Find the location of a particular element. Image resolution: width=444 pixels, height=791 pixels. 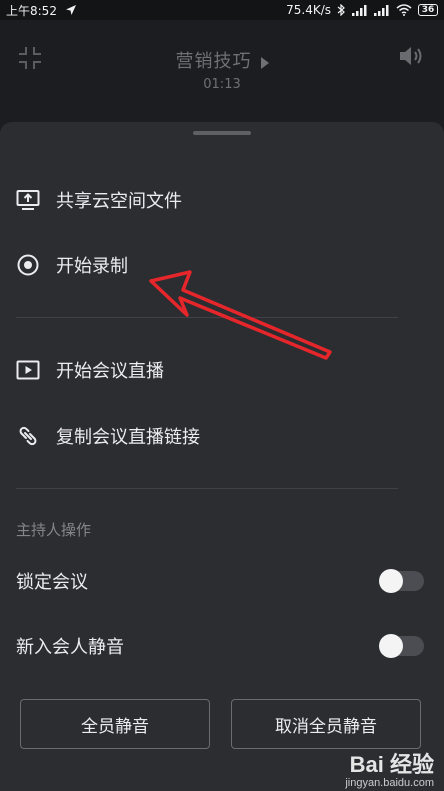

network-speed: 75.4K/s is located at coordinates (308, 10).